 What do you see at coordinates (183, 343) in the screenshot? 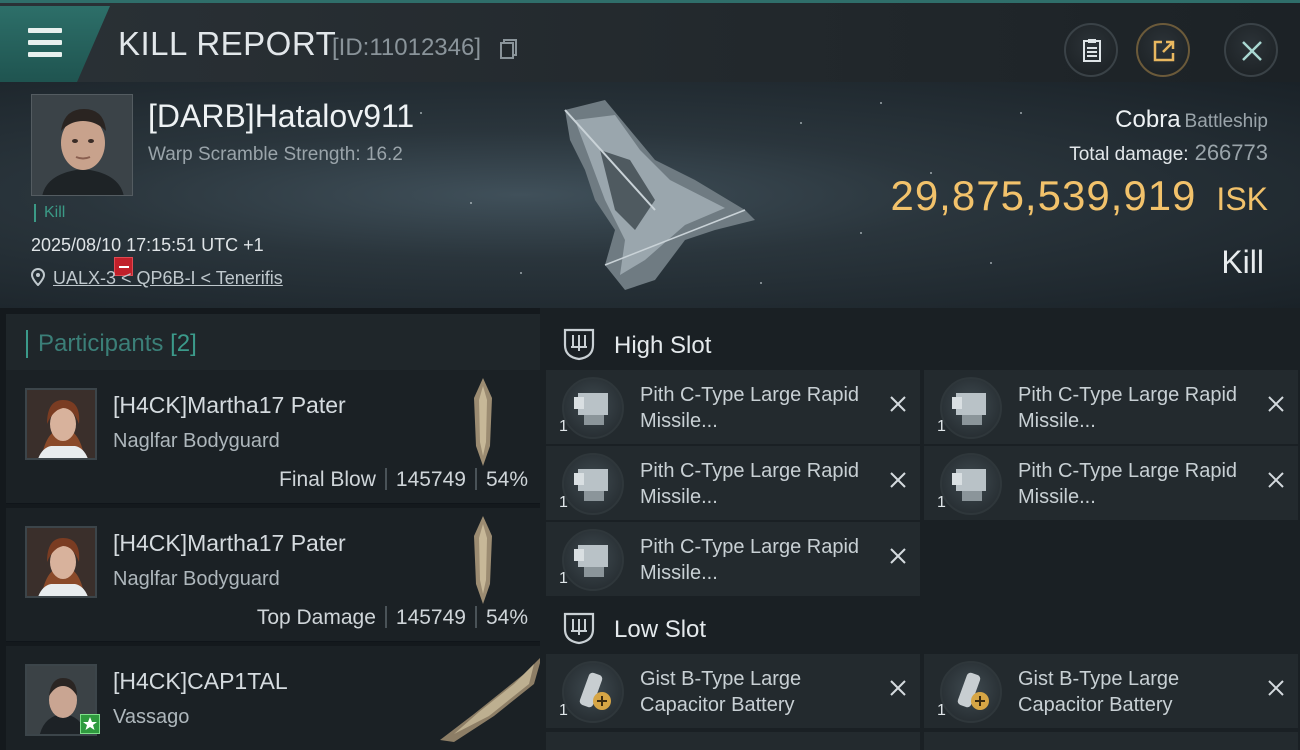
I see `participants-count: [2]` at bounding box center [183, 343].